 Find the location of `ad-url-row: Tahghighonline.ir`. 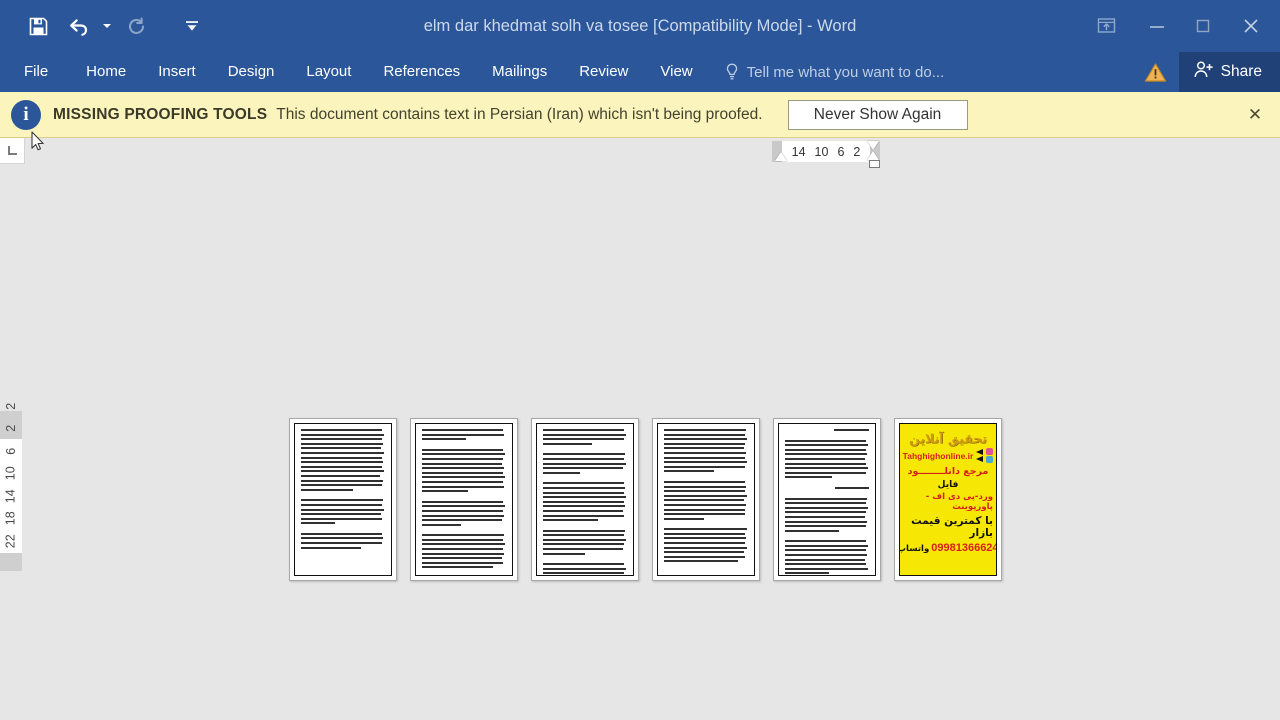

ad-url-row: Tahghighonline.ir is located at coordinates (948, 455).